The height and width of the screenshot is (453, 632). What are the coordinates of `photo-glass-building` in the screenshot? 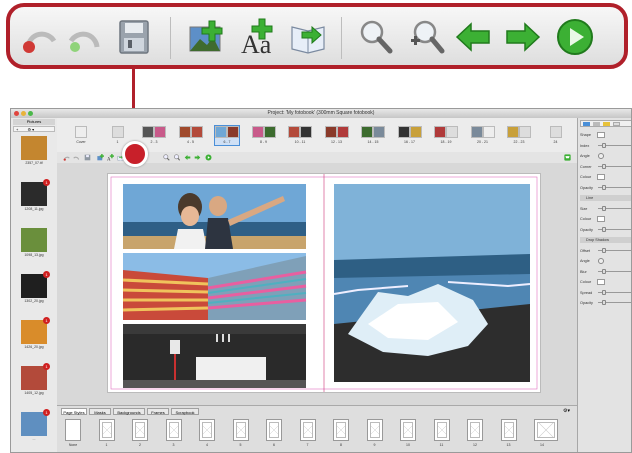 It's located at (214, 286).